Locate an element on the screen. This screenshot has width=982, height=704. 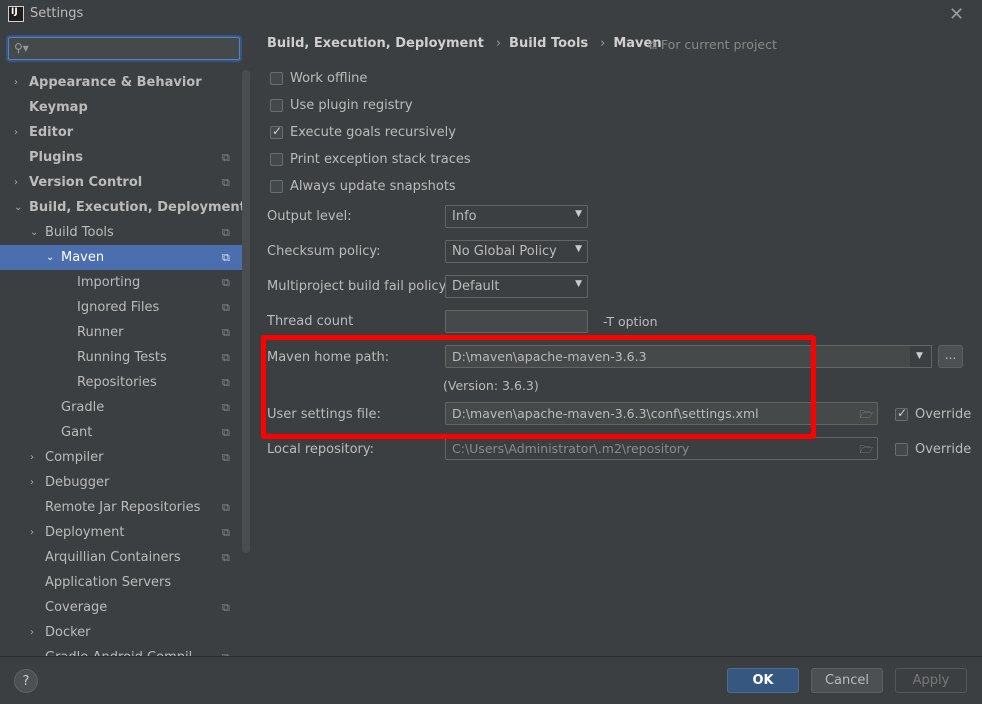
sidebar-item-label: Ignored Files is located at coordinates (118, 307).